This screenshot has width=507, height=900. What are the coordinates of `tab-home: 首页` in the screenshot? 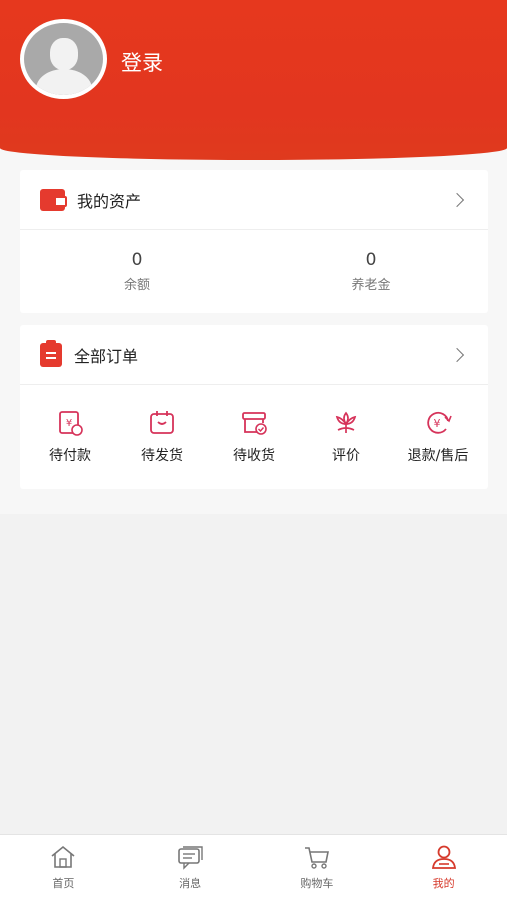 It's located at (63, 867).